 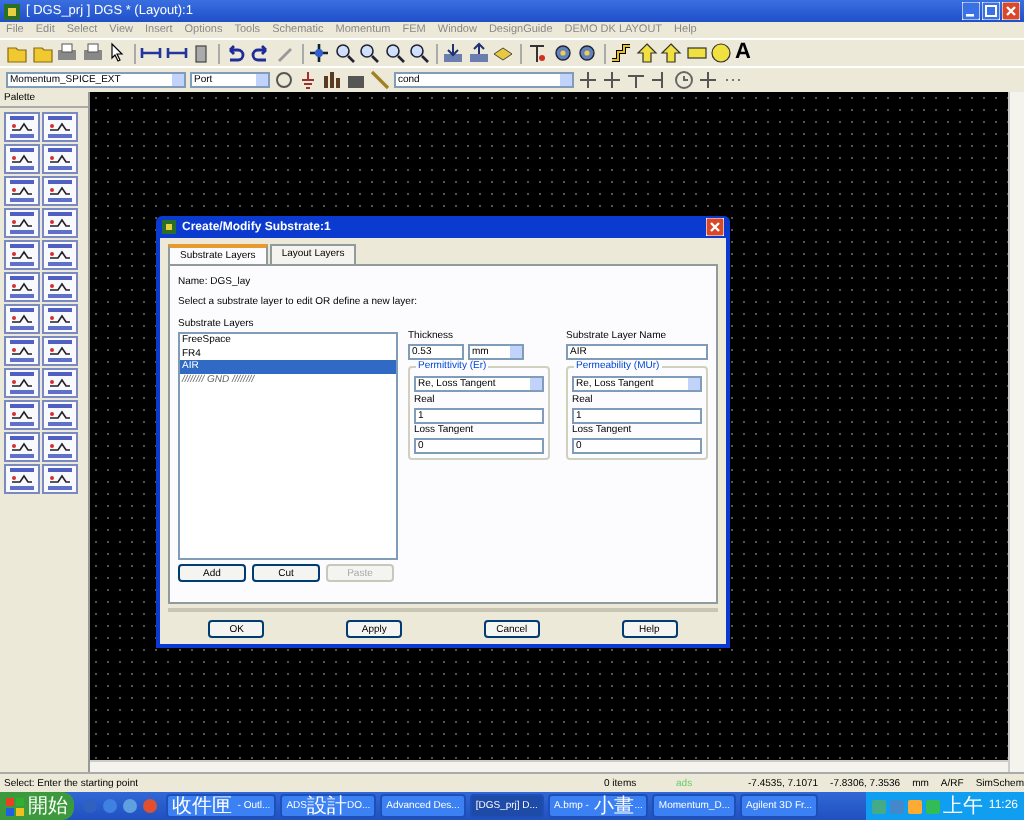 What do you see at coordinates (549, 766) in the screenshot?
I see `horizontal-scrollbar` at bounding box center [549, 766].